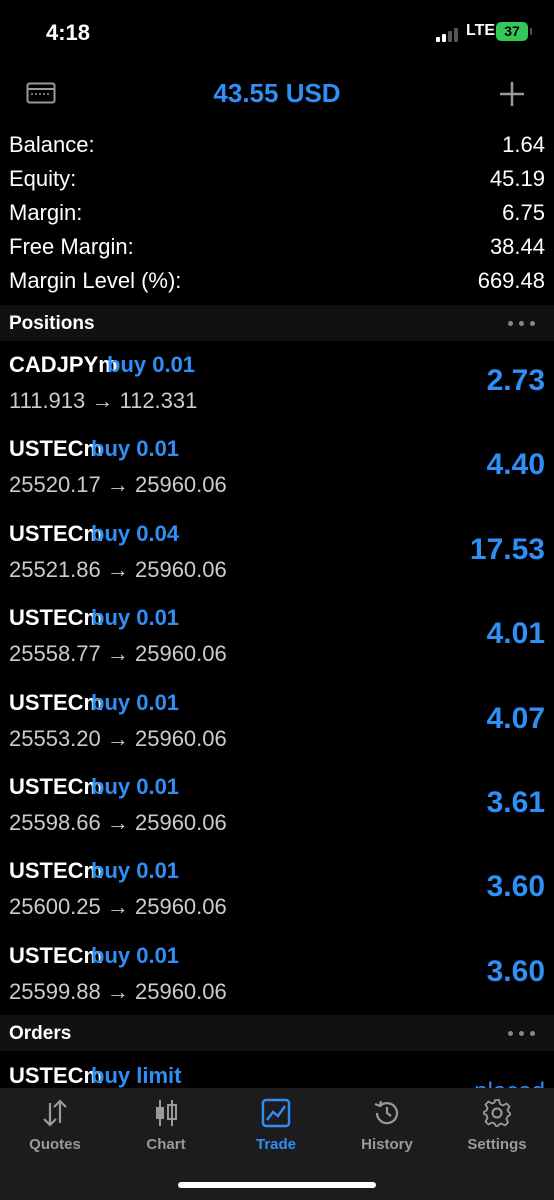  I want to click on summary-value: 669.48, so click(511, 280).